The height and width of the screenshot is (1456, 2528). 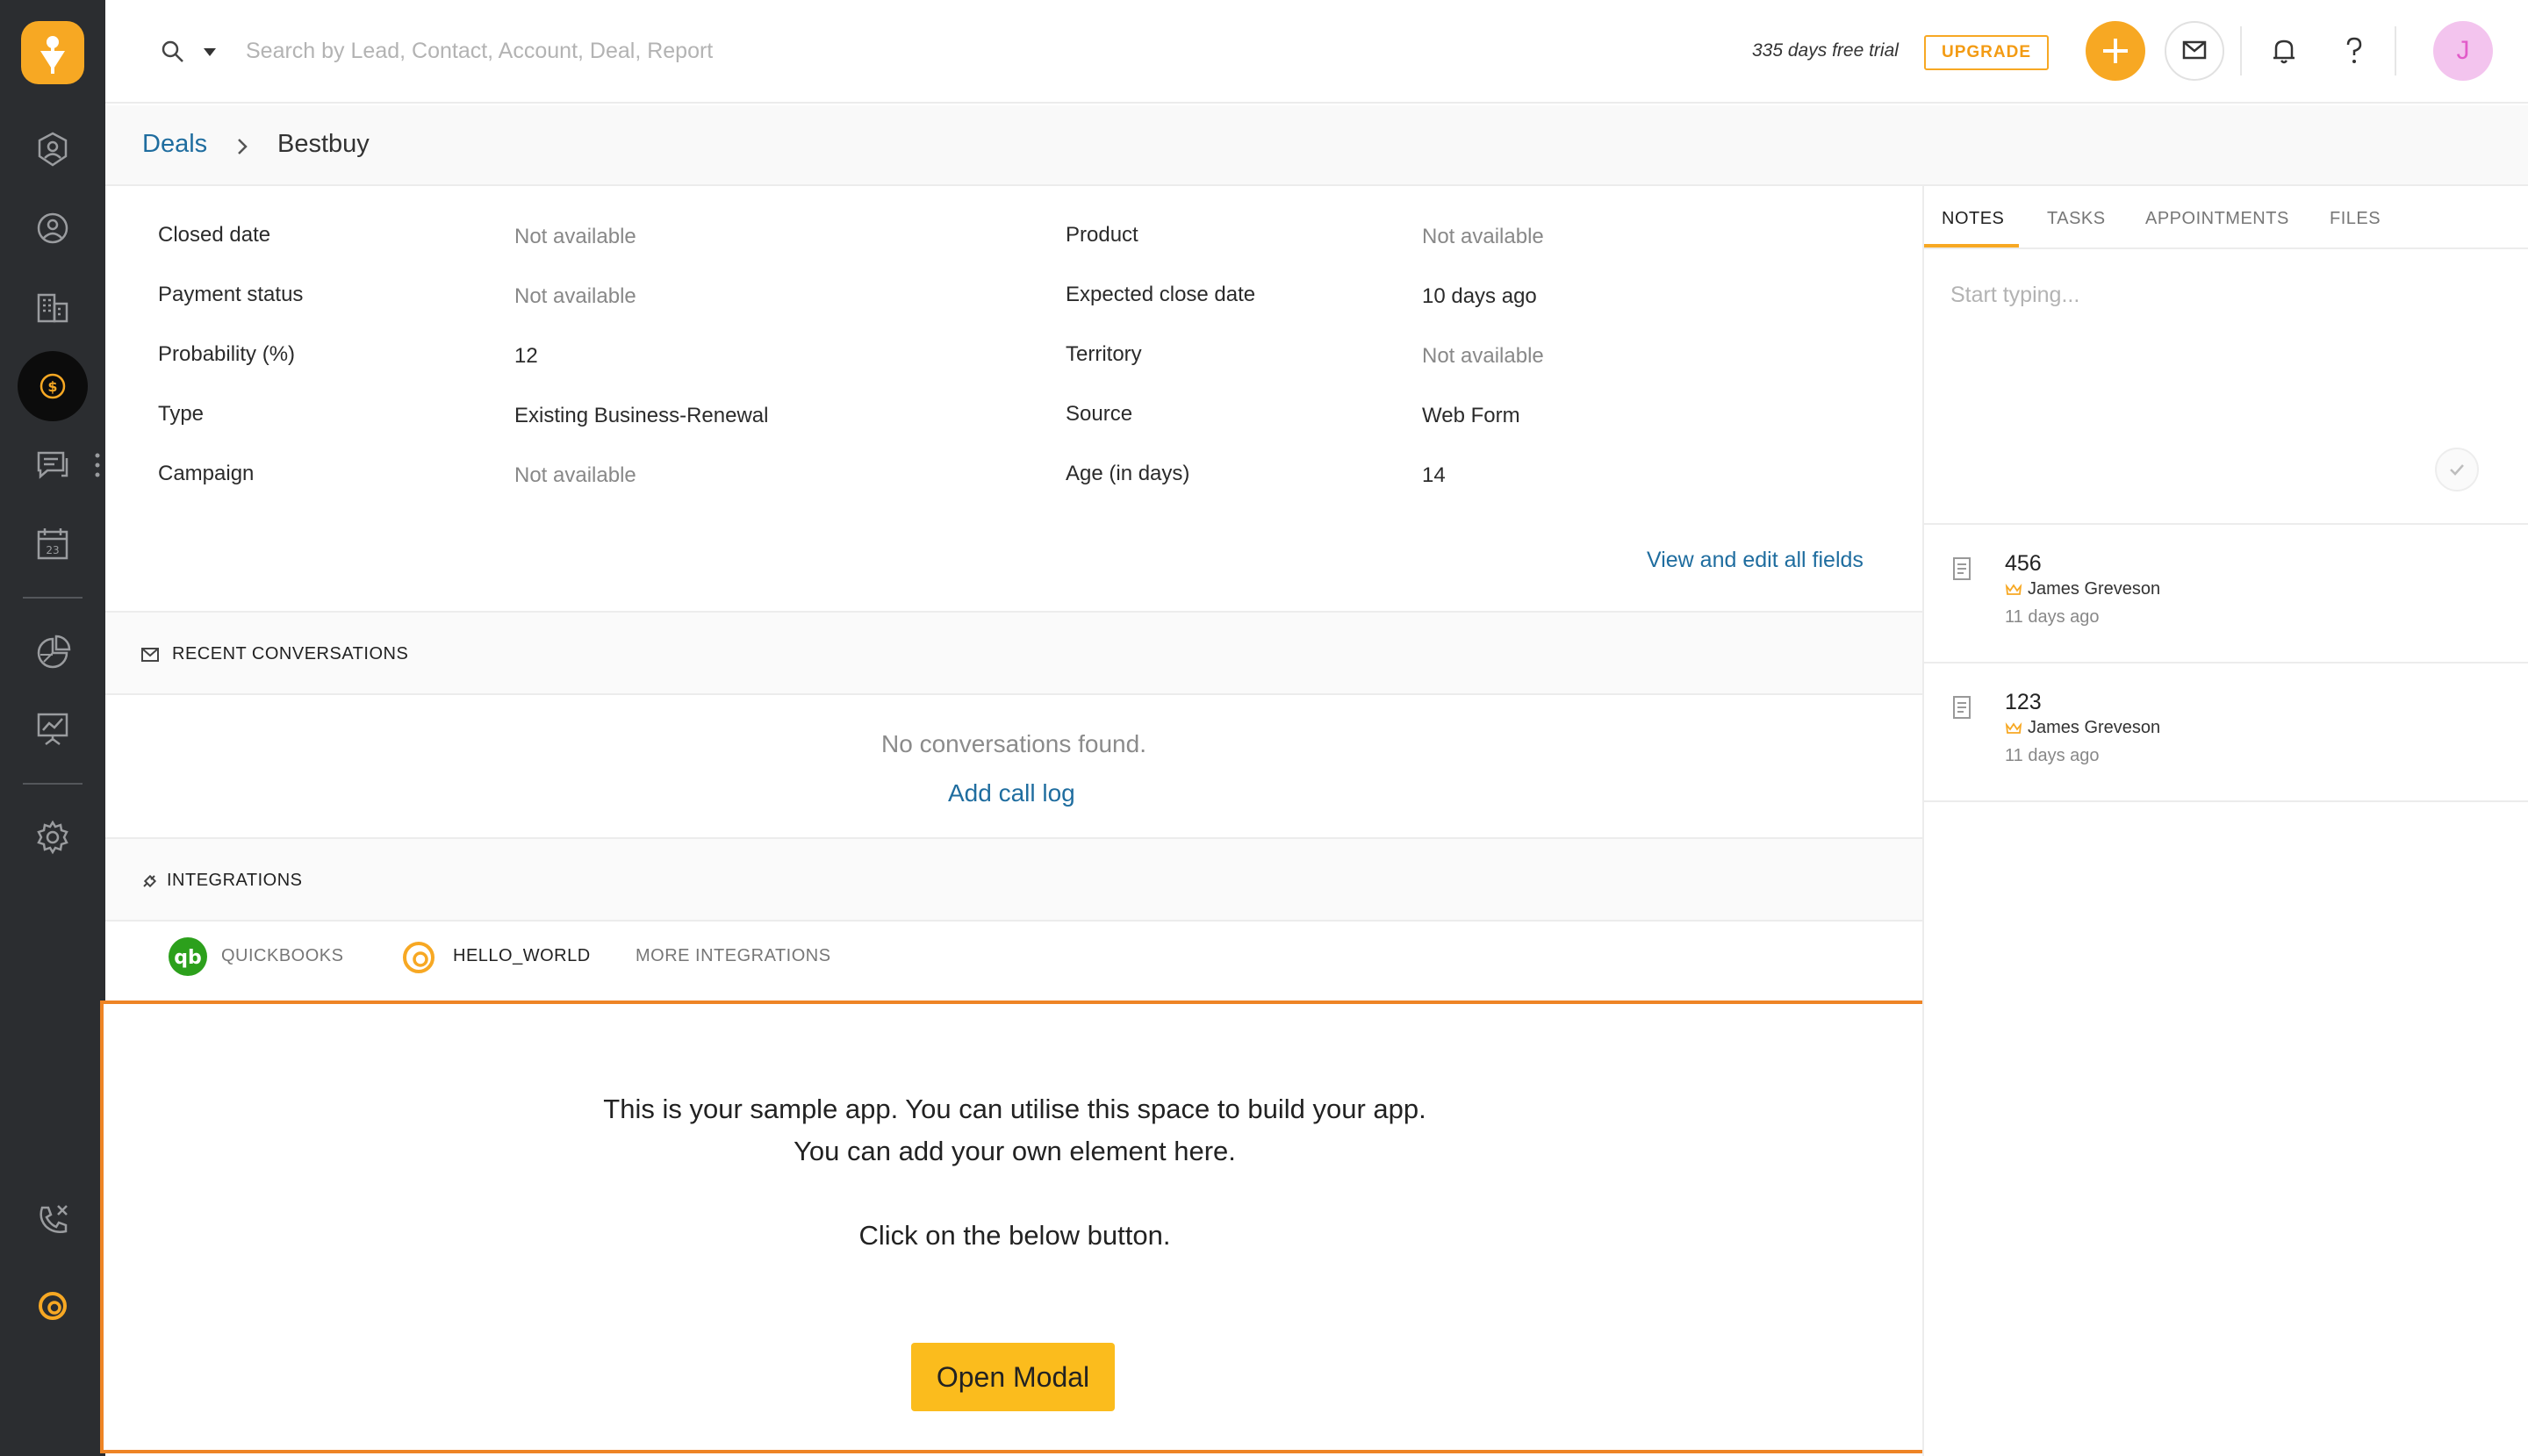 What do you see at coordinates (1987, 52) in the screenshot?
I see `upgrade-button: UPGRADE` at bounding box center [1987, 52].